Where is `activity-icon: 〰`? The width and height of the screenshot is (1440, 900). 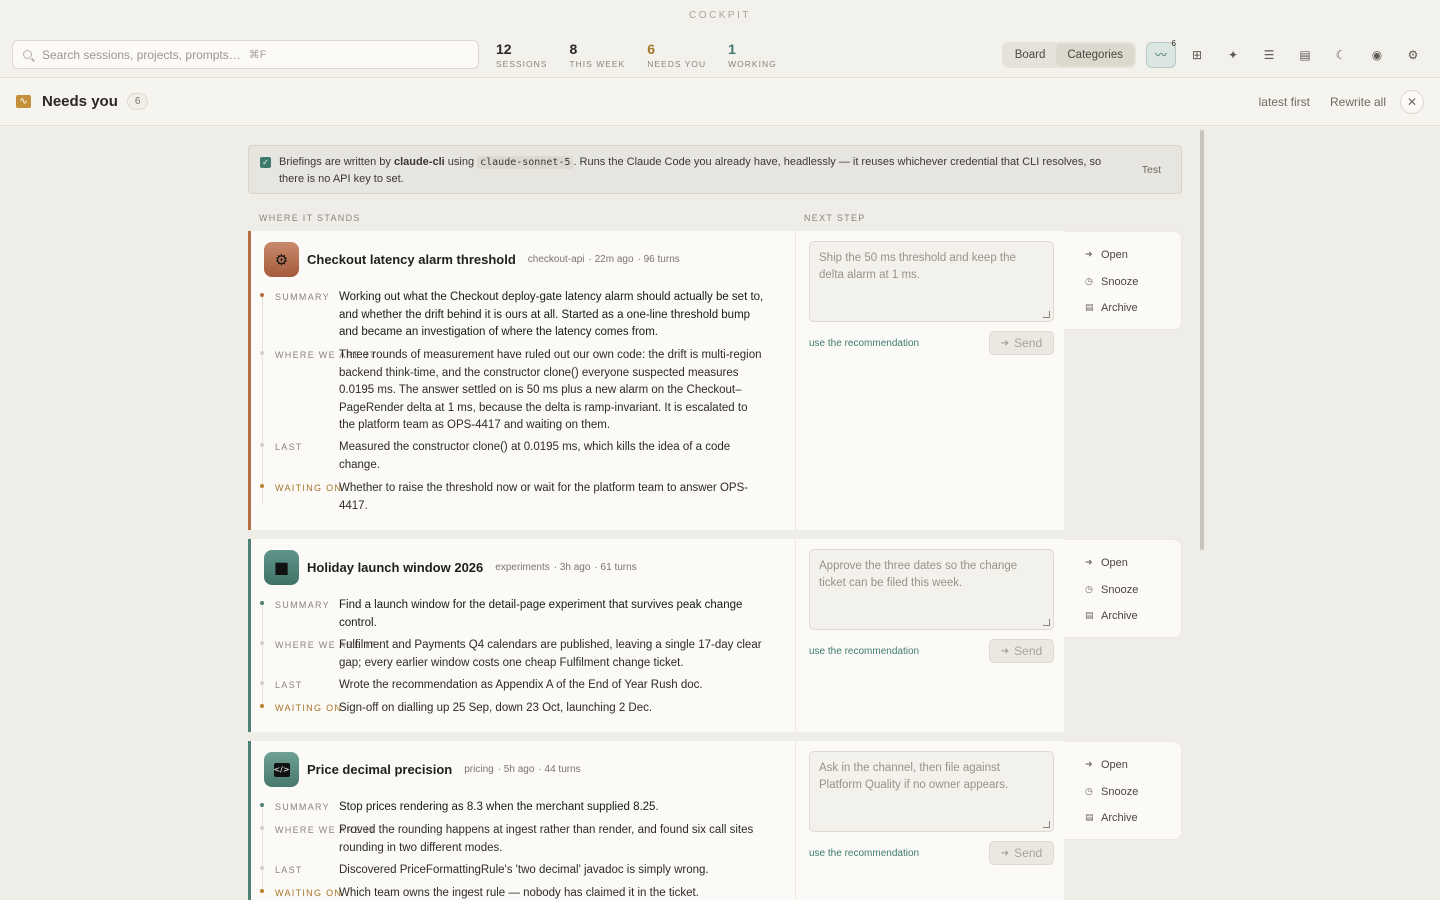
activity-icon: 〰 is located at coordinates (1160, 55).